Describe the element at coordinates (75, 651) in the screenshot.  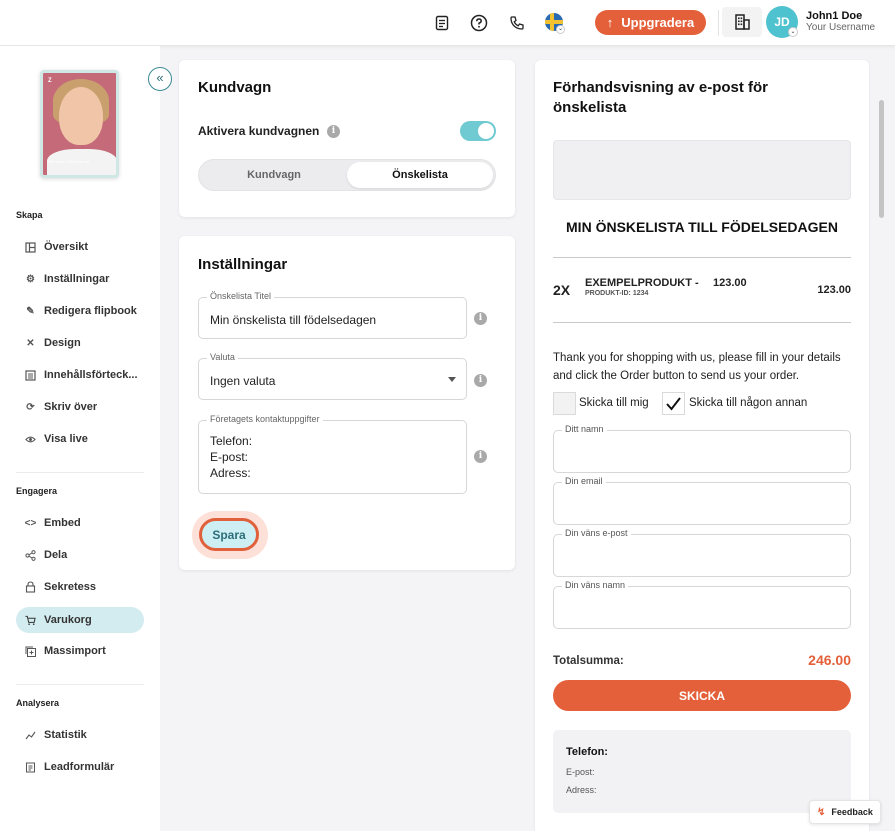
I see `sidebar-item-label: Massimport` at that location.